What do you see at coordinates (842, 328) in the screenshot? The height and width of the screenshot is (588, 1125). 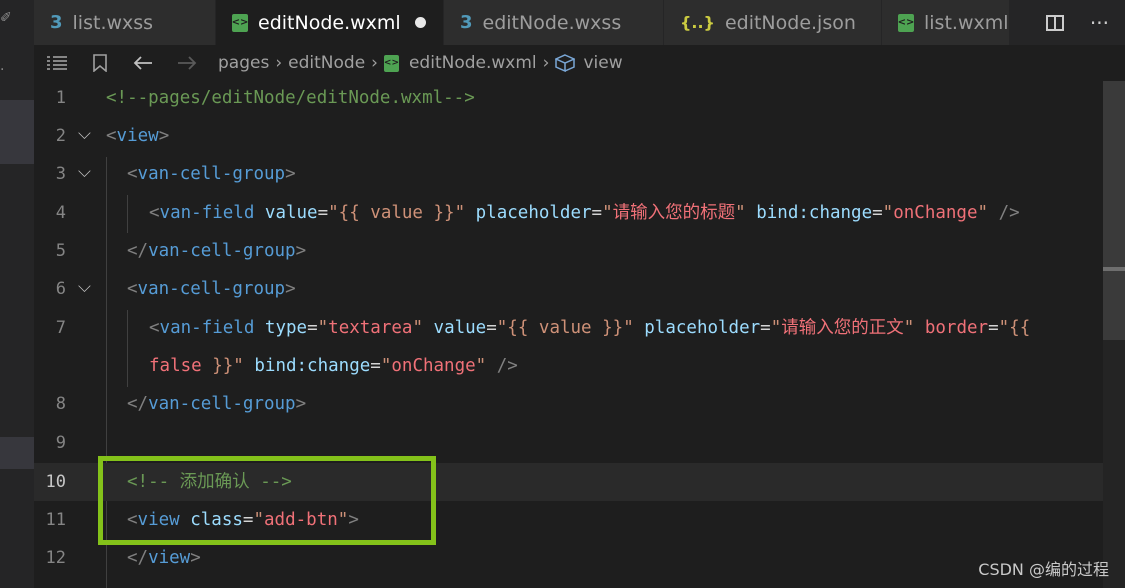 I see `token-string: 请输入您的正文` at bounding box center [842, 328].